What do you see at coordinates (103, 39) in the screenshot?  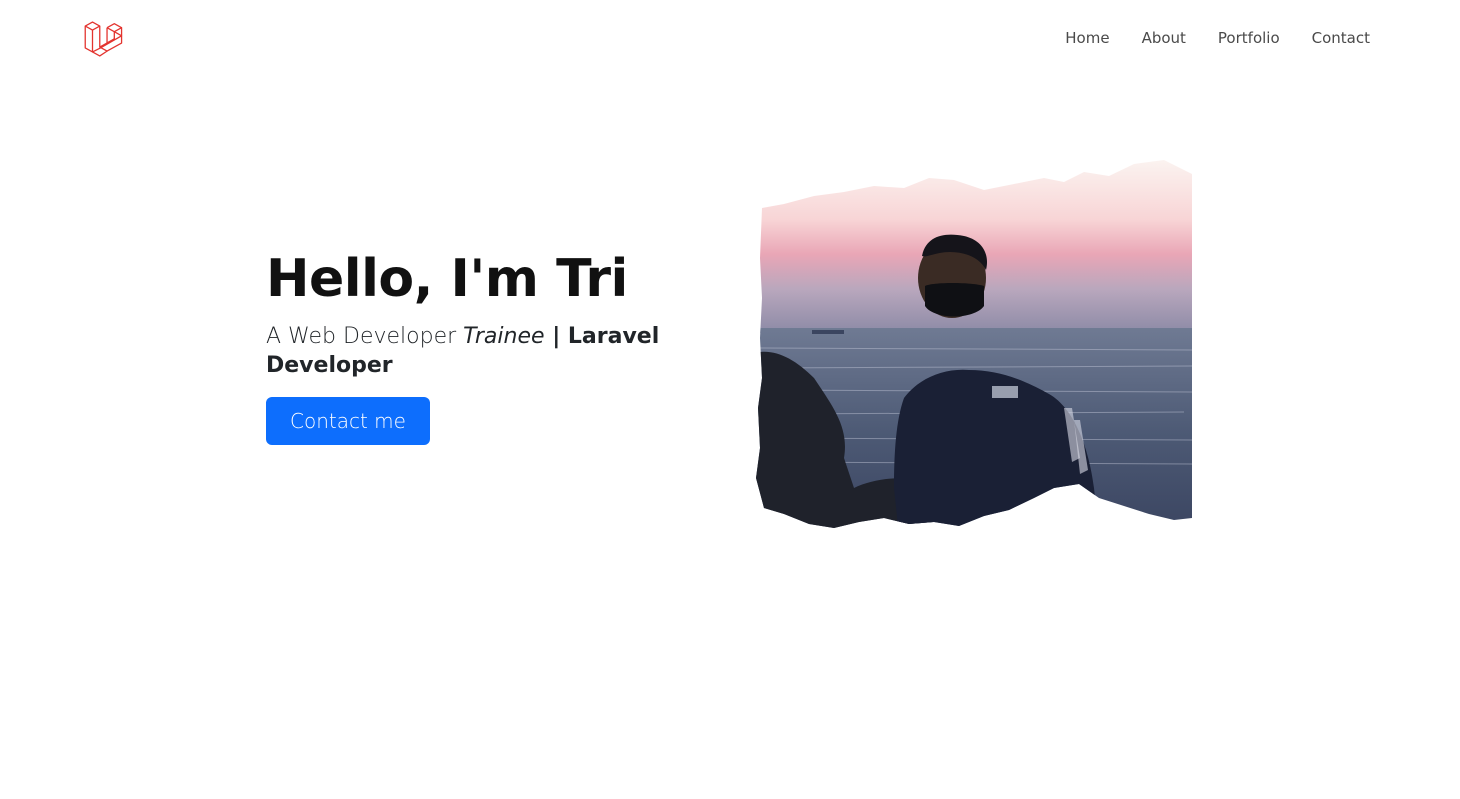 I see `laravel-logo-icon` at bounding box center [103, 39].